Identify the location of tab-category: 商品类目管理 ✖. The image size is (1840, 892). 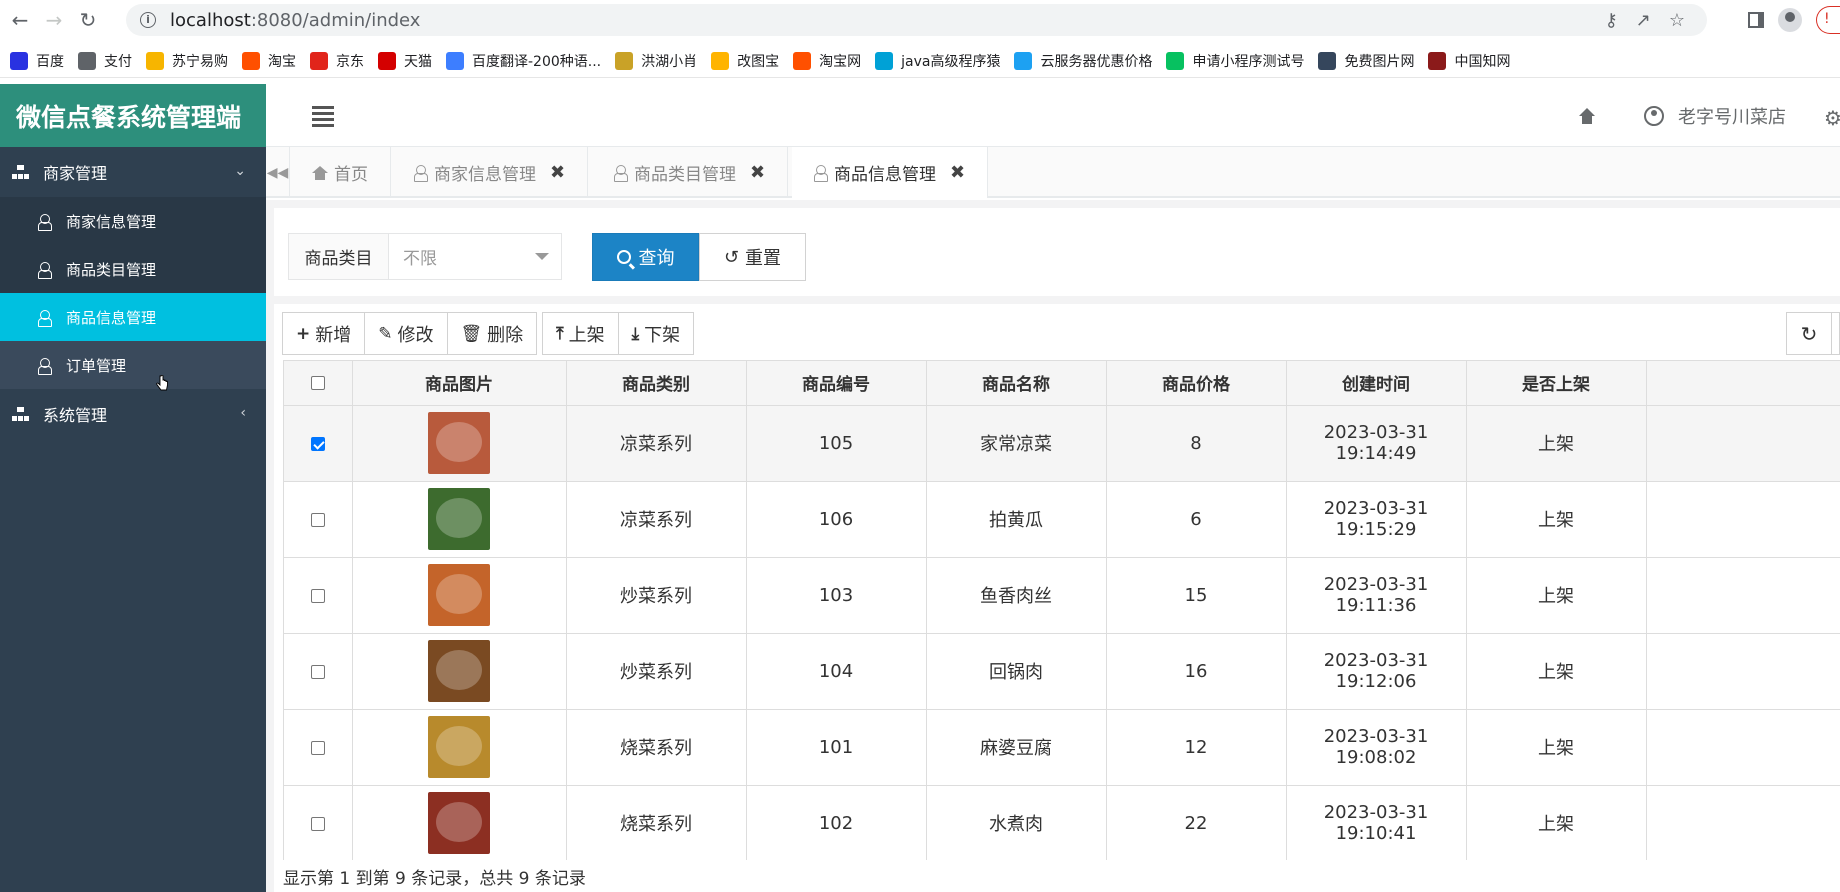
(690, 172).